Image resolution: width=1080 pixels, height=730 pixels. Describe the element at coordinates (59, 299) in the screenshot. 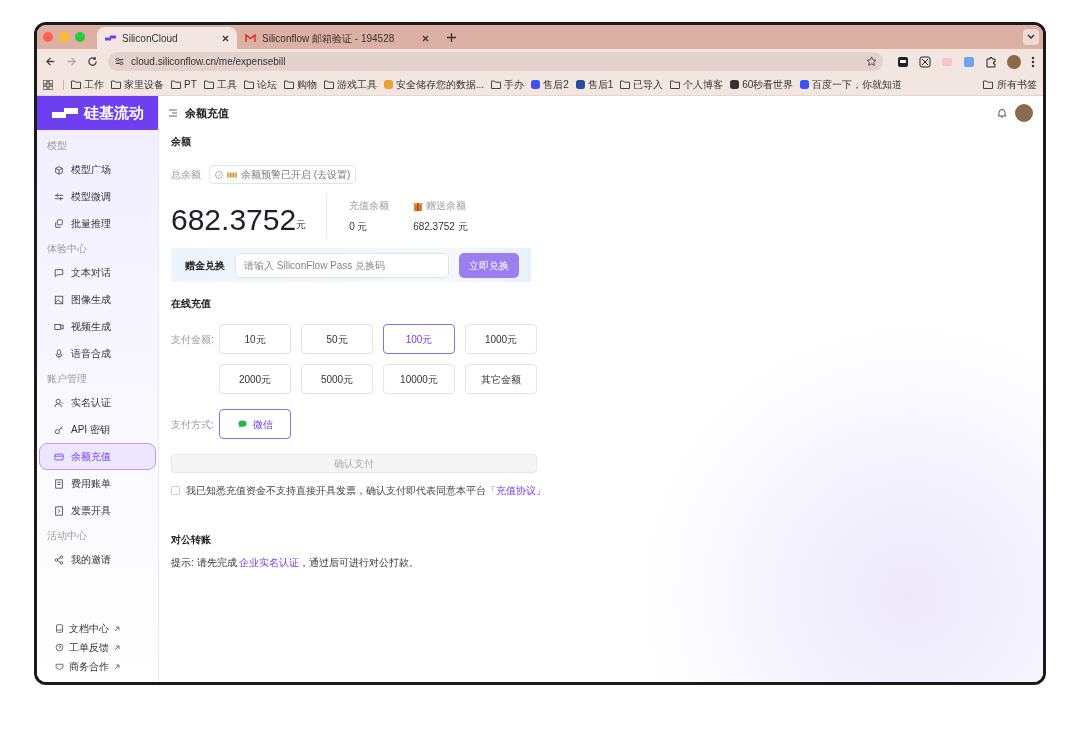

I see `image-icon` at that location.